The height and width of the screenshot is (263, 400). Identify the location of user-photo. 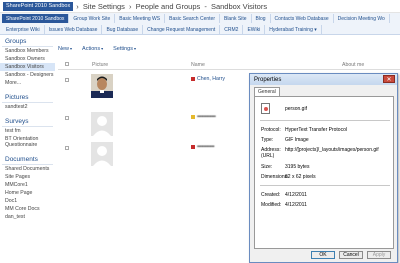
(102, 86).